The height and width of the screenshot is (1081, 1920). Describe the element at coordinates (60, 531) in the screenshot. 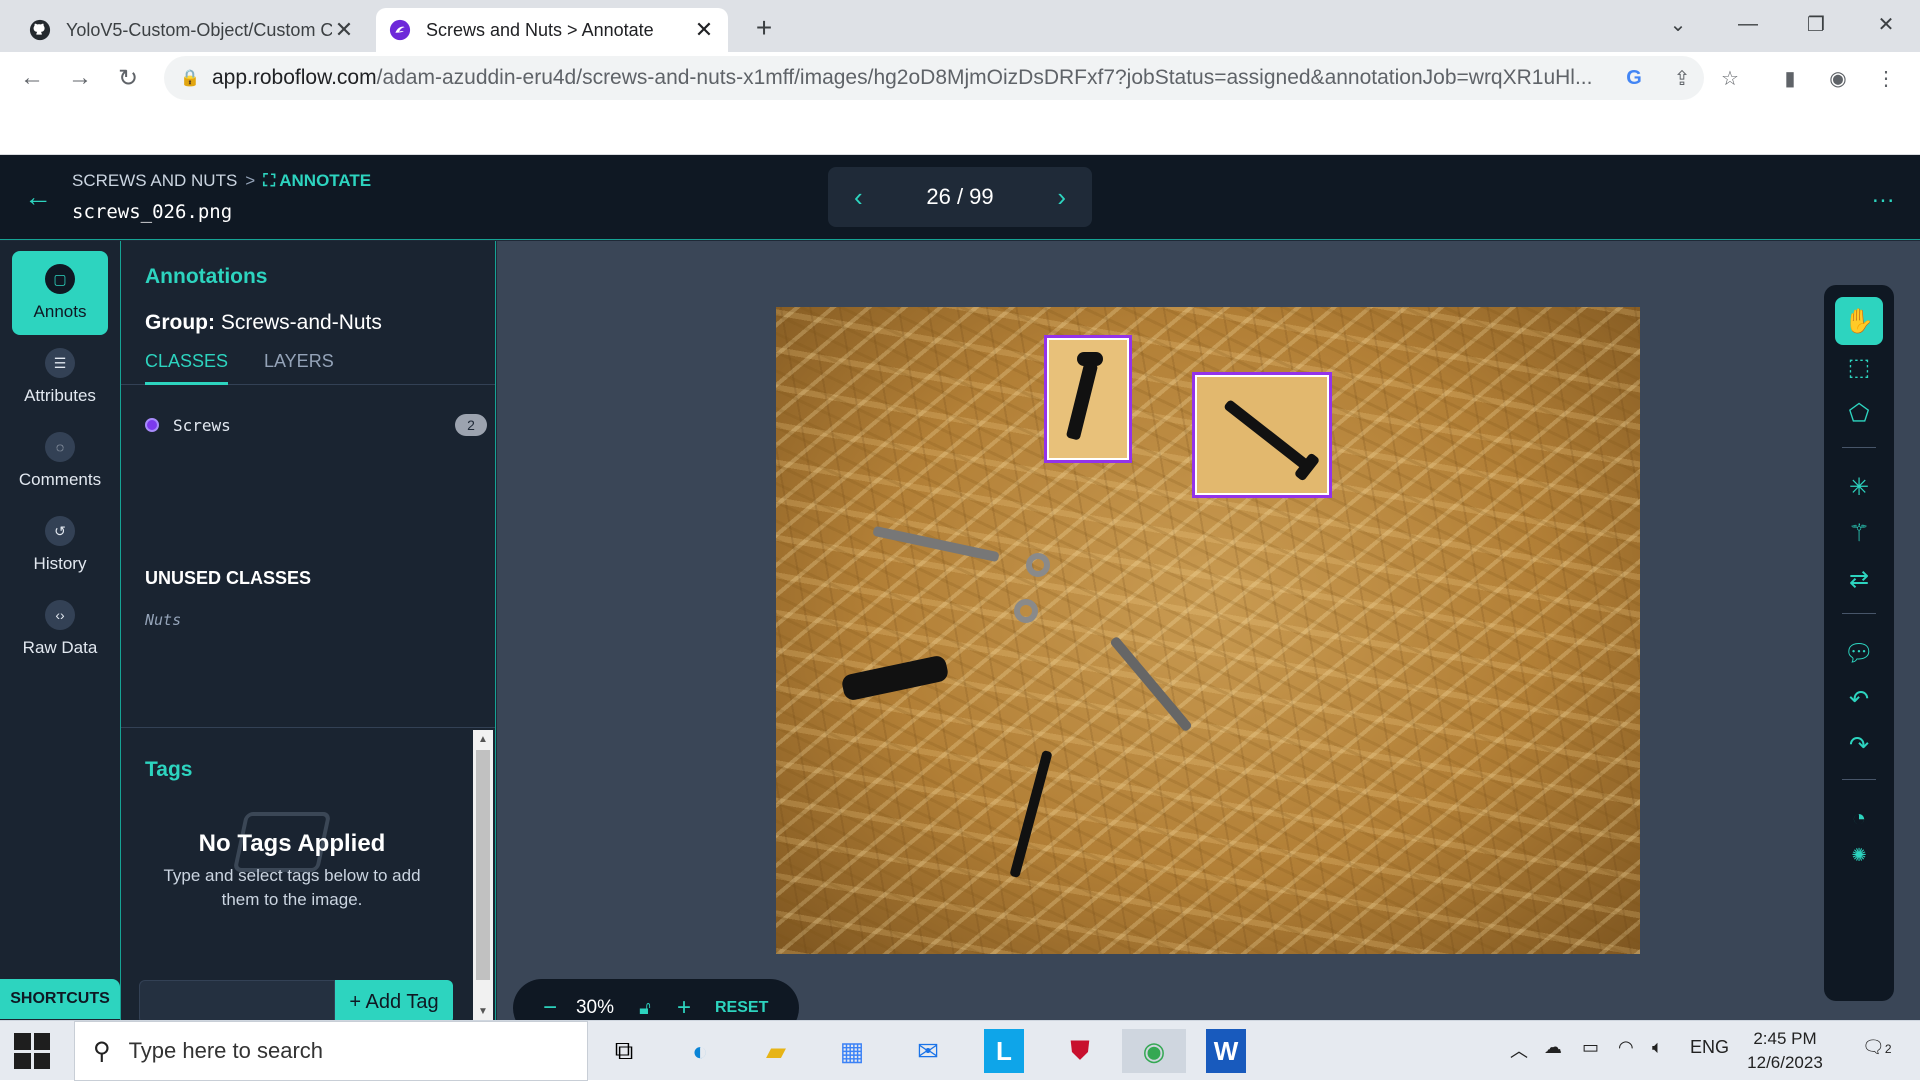

I see `history-icon: ↺` at that location.